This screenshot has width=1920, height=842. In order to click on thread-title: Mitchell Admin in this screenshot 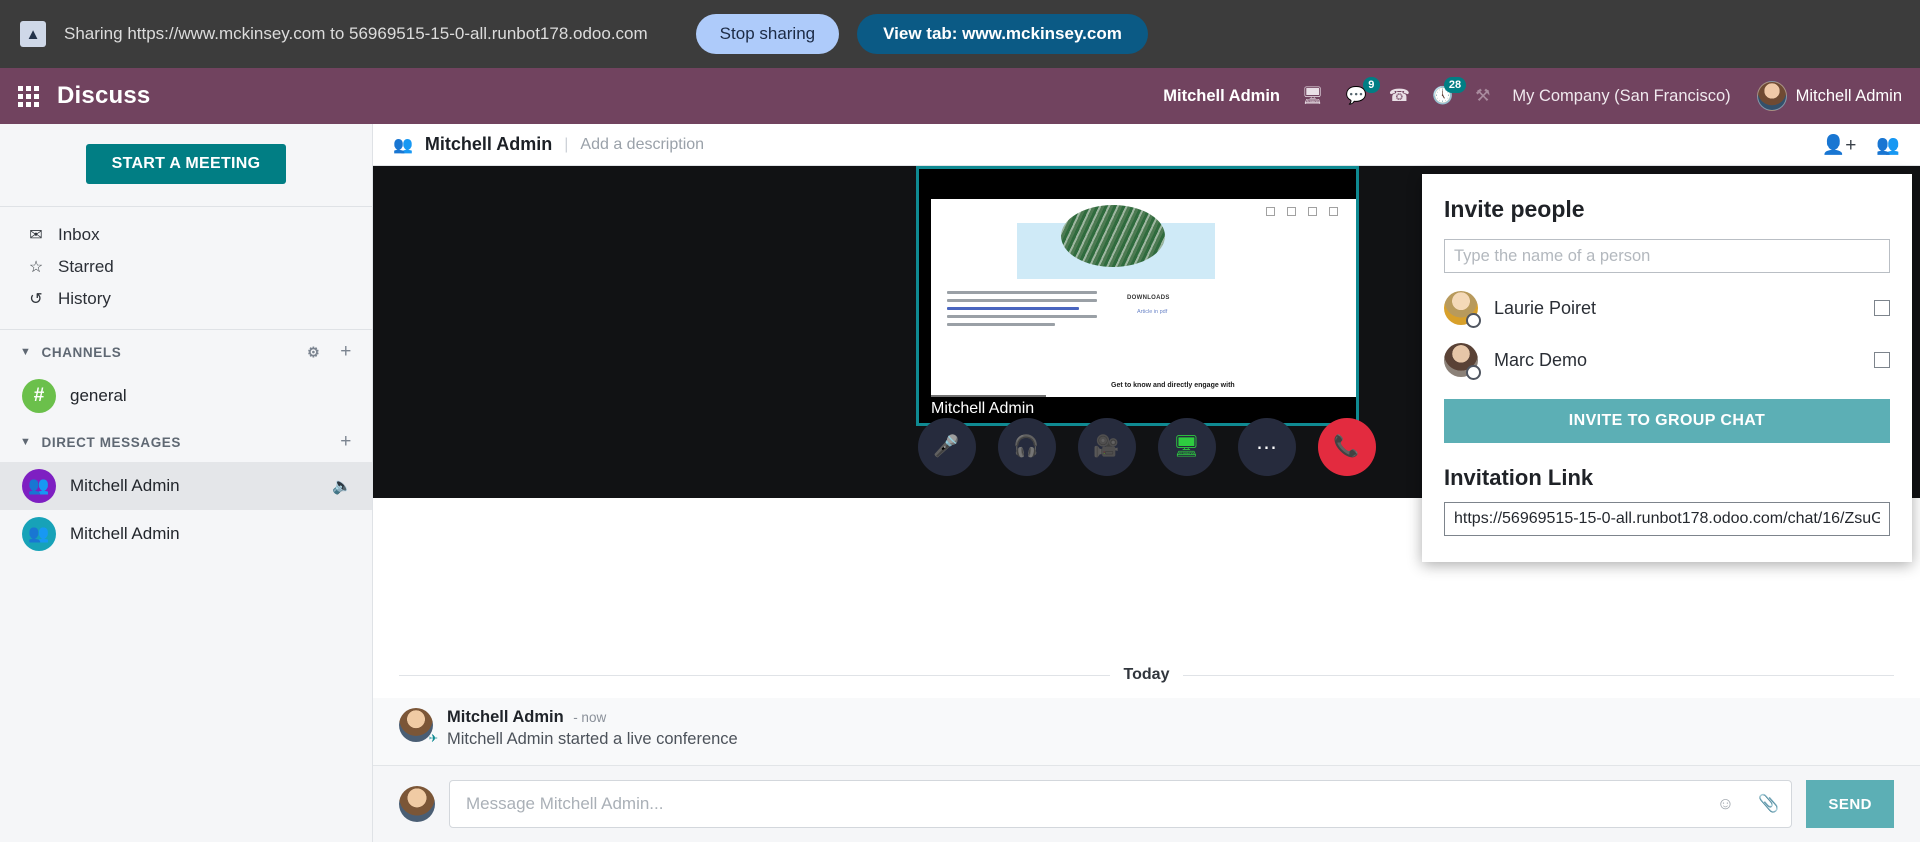, I will do `click(488, 144)`.